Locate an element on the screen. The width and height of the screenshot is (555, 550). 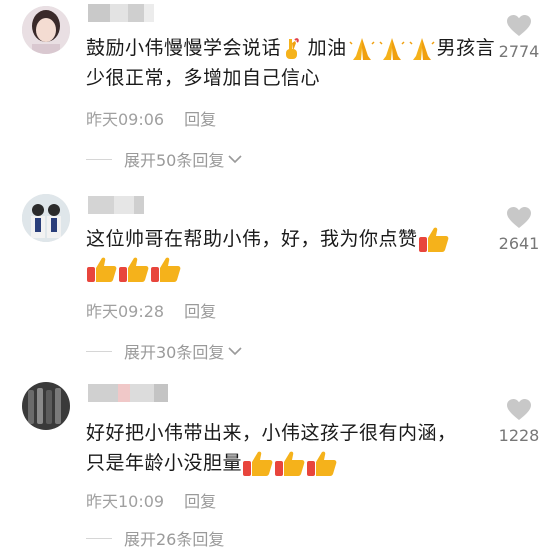
comment-meta: 昨天09:06 回复 is located at coordinates (151, 118).